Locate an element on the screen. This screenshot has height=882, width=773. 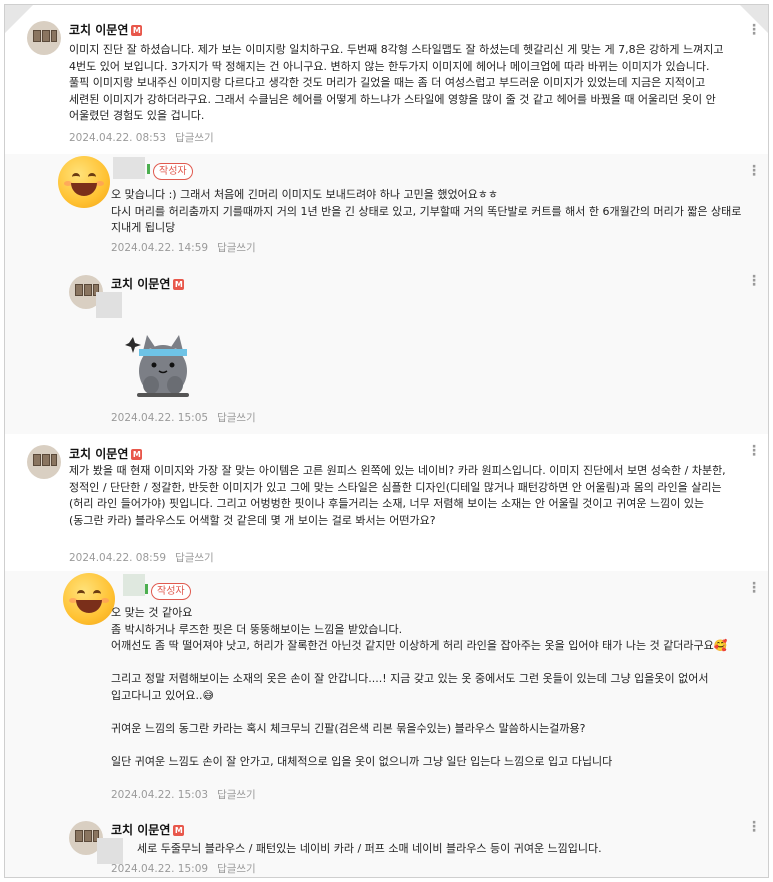
comment-meta: 2024.04.22. 15:09 답글쓰기 is located at coordinates (183, 868).